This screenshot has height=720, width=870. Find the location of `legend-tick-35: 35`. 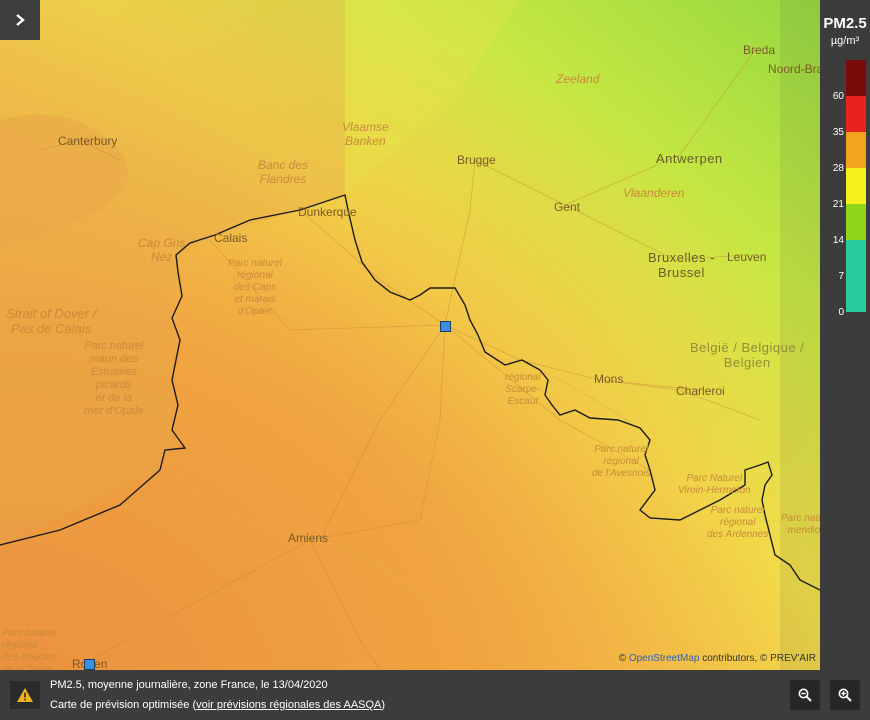

legend-tick-35: 35 is located at coordinates (838, 132).